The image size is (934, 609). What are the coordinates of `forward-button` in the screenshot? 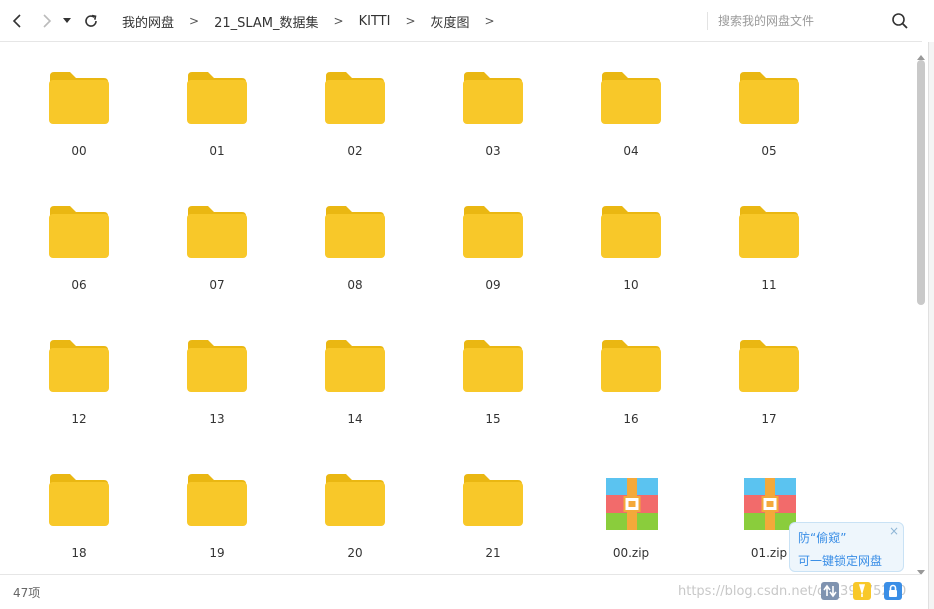 It's located at (47, 21).